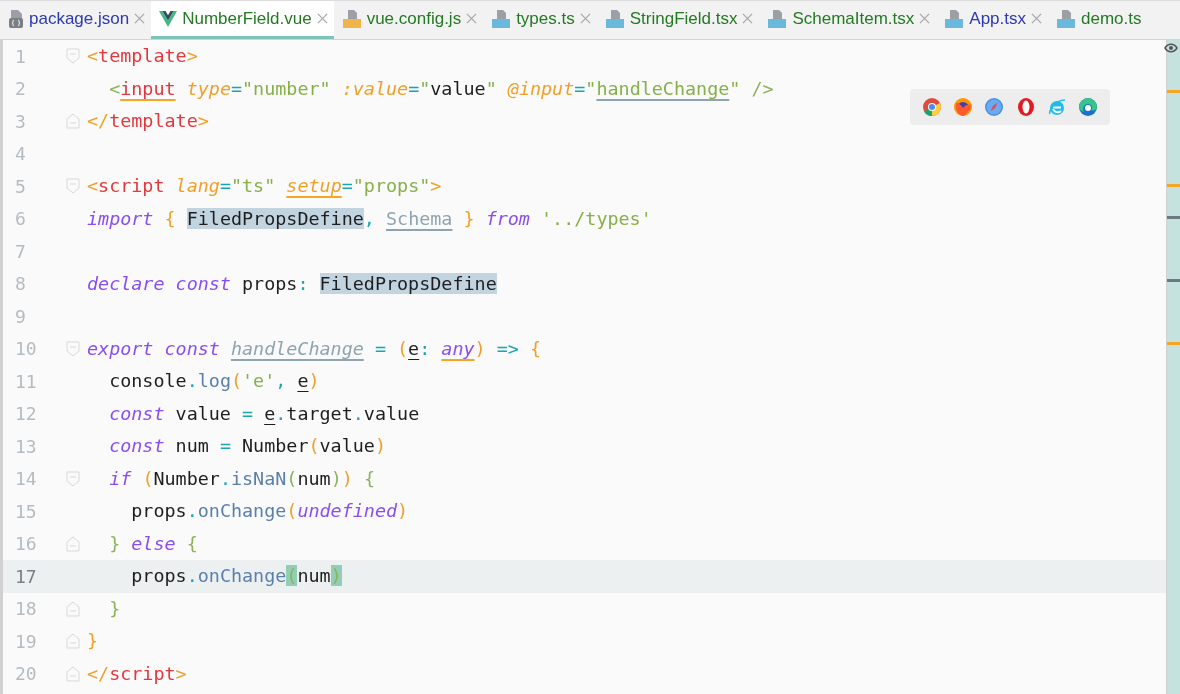  I want to click on line-number: 4, so click(20, 154).